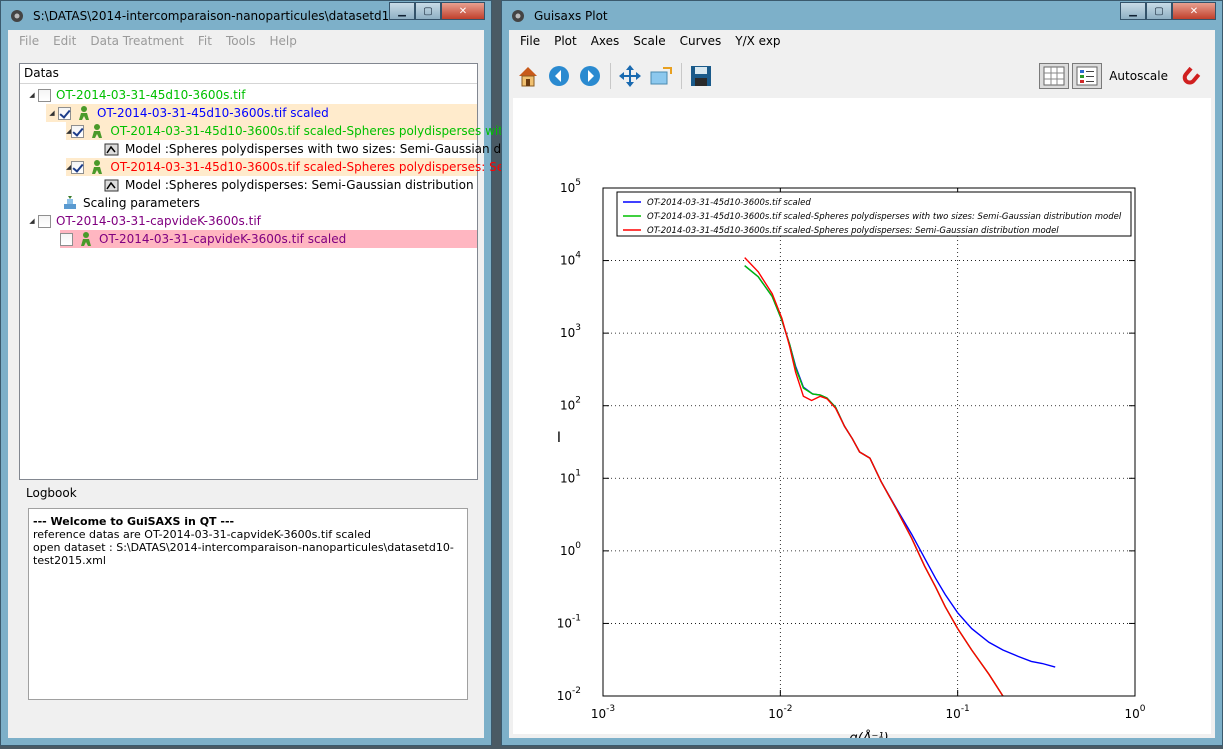  What do you see at coordinates (570, 259) in the screenshot?
I see `y-tick-label: 104` at bounding box center [570, 259].